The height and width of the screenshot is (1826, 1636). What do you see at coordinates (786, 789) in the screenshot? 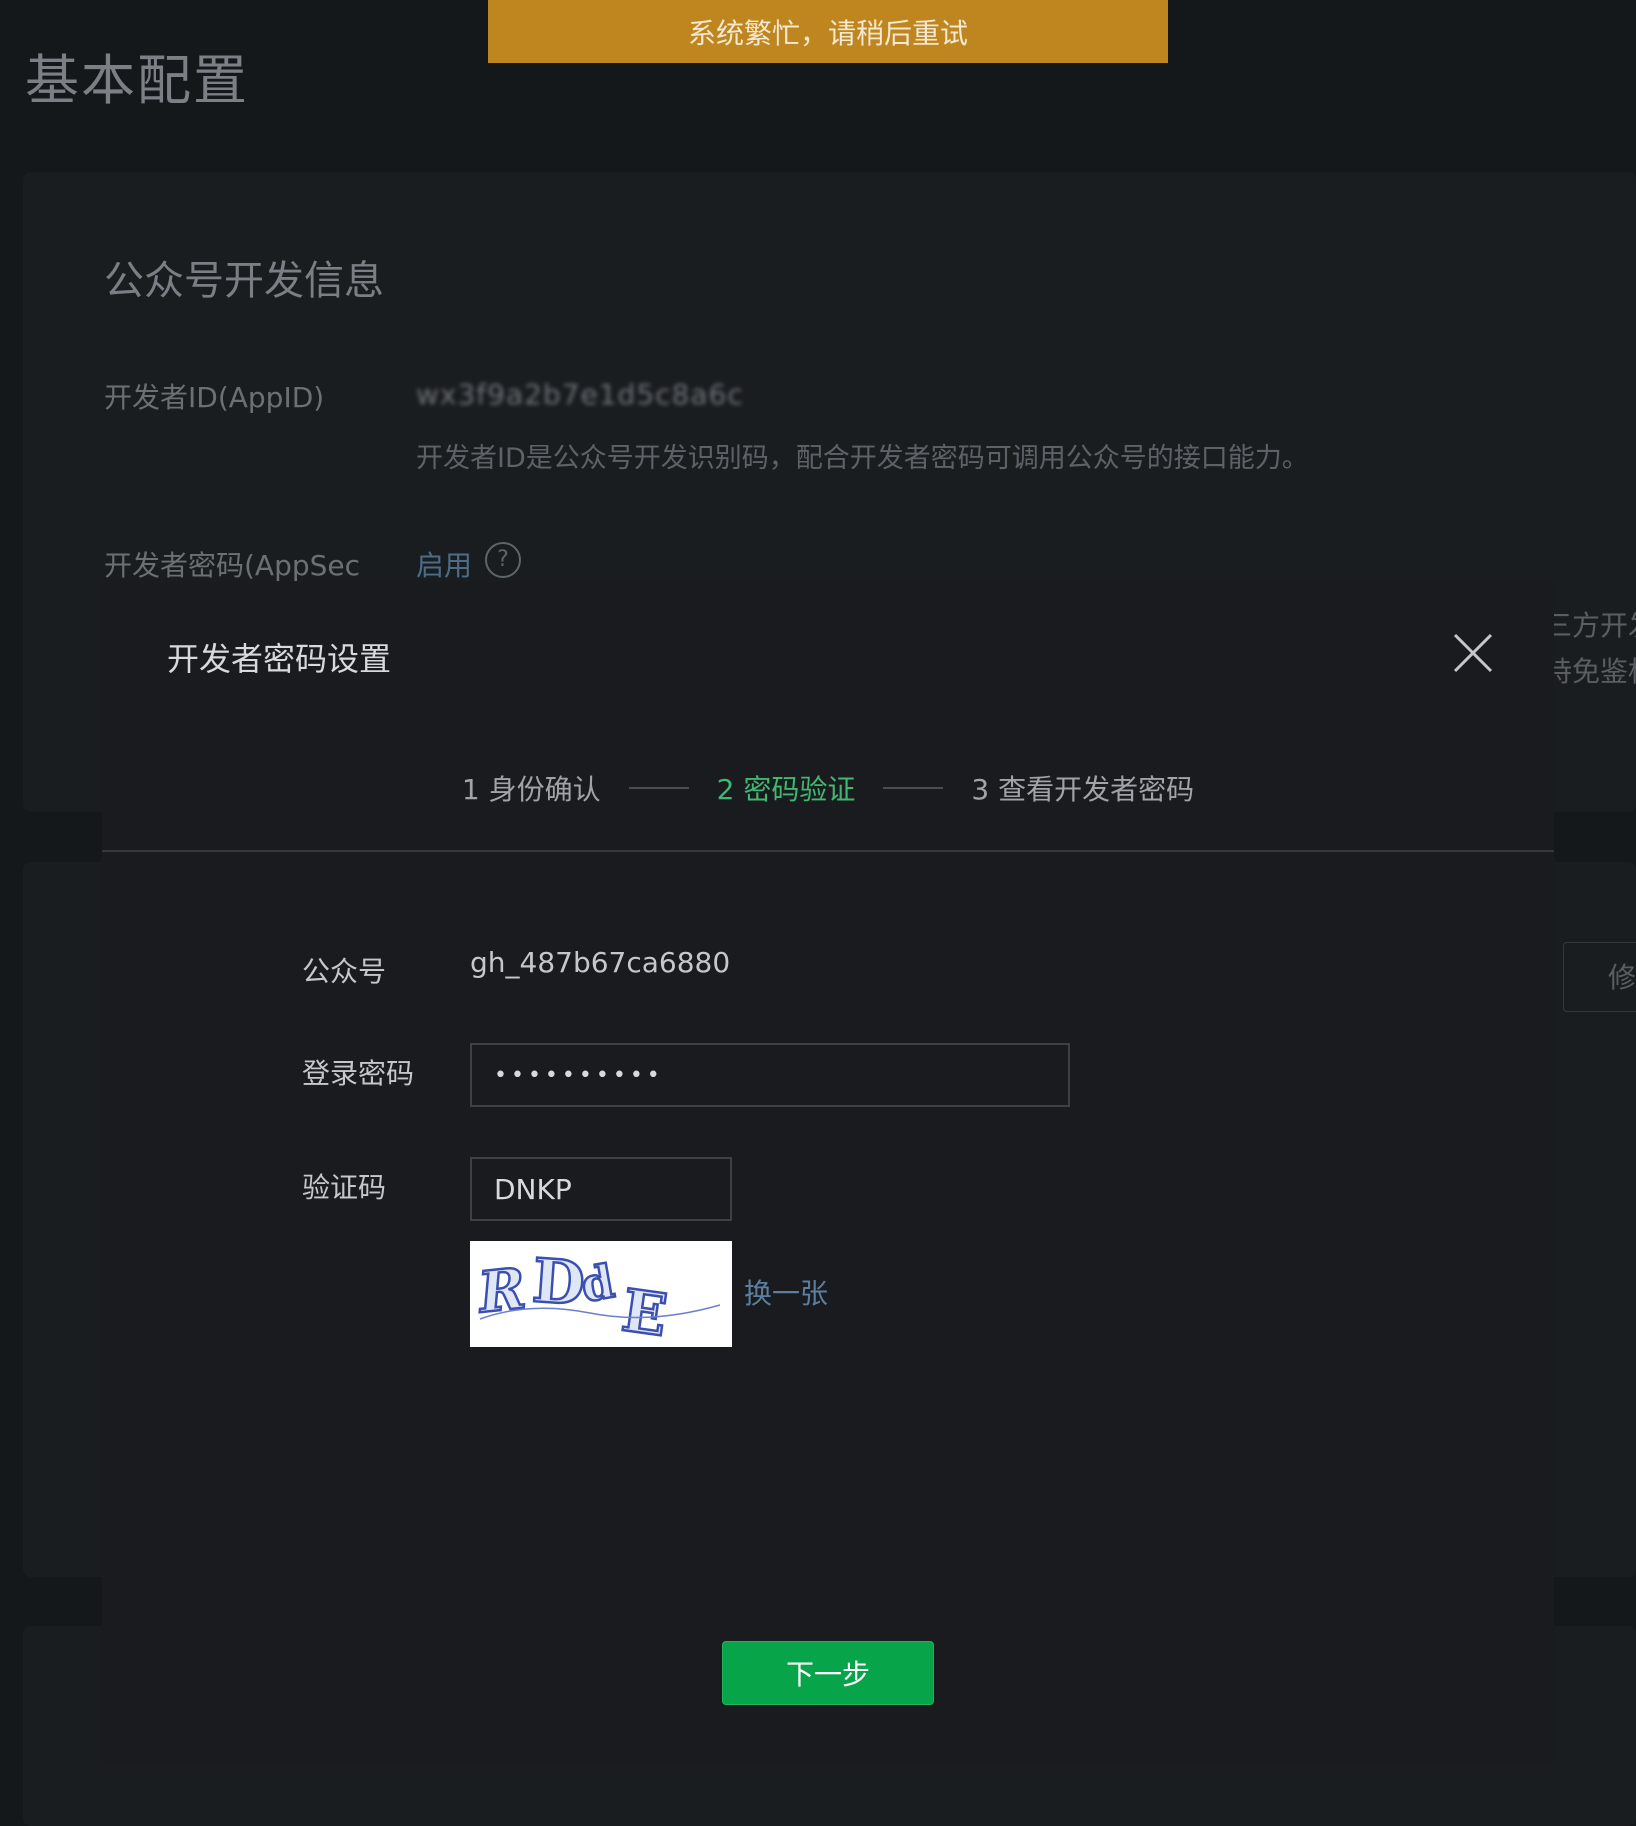
I see `step-password-verify: 2 密码验证` at bounding box center [786, 789].